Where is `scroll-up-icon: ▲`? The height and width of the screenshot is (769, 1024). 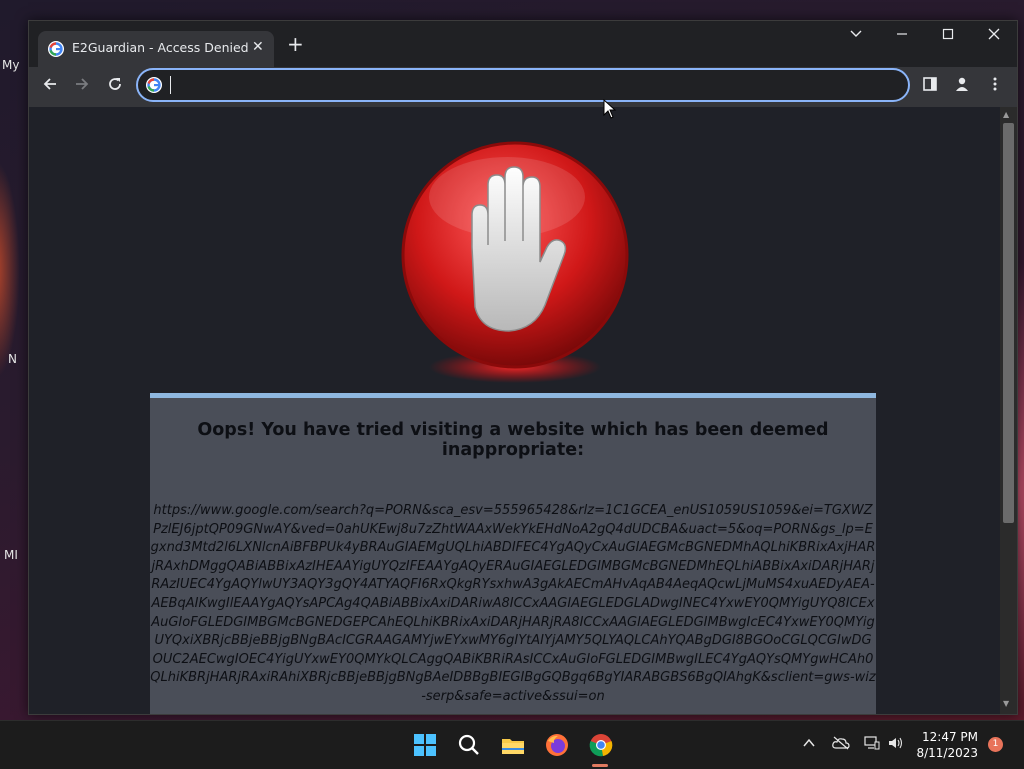
scroll-up-icon: ▲ is located at coordinates (1006, 114).